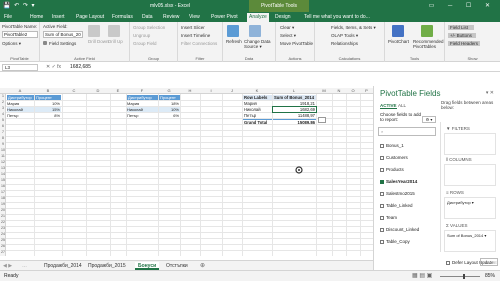 This screenshot has height=281, width=500. What do you see at coordinates (53, 67) in the screenshot?
I see `formula-buttons: ✕ ✓ fx` at bounding box center [53, 67].